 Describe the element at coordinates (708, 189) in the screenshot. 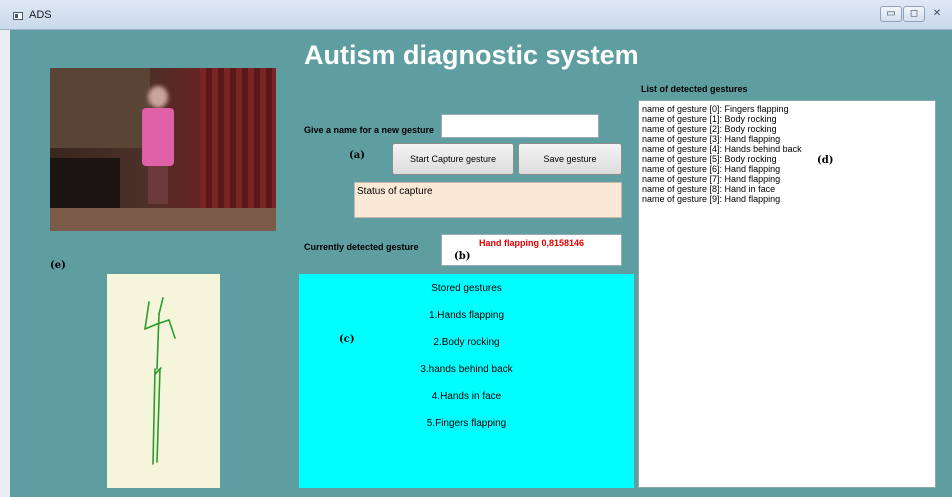

I see `list-item: name of gesture [8]: Hand in face` at that location.